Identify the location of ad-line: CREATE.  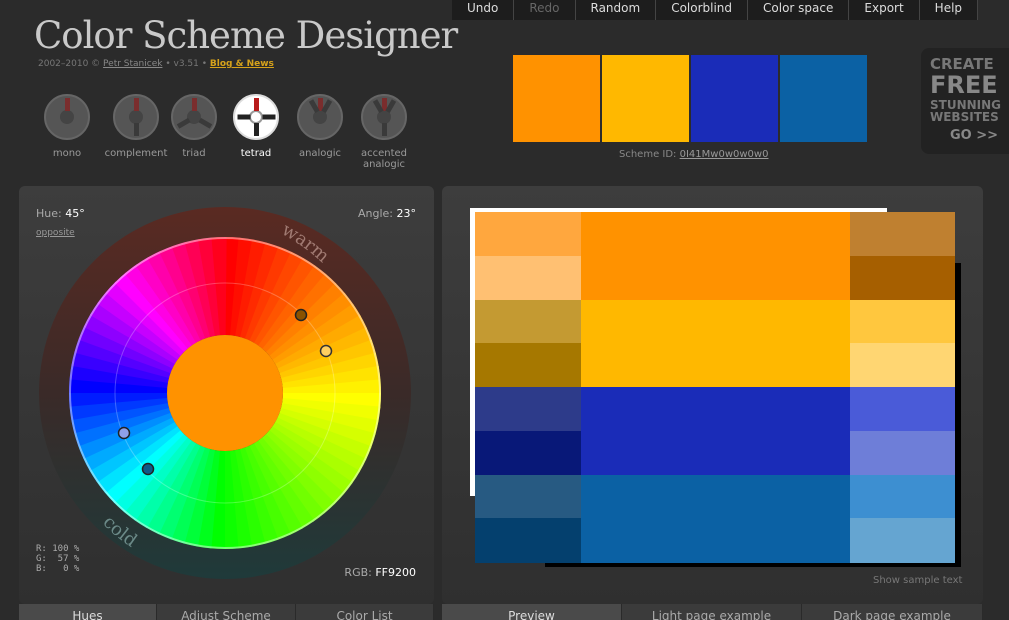
(962, 64).